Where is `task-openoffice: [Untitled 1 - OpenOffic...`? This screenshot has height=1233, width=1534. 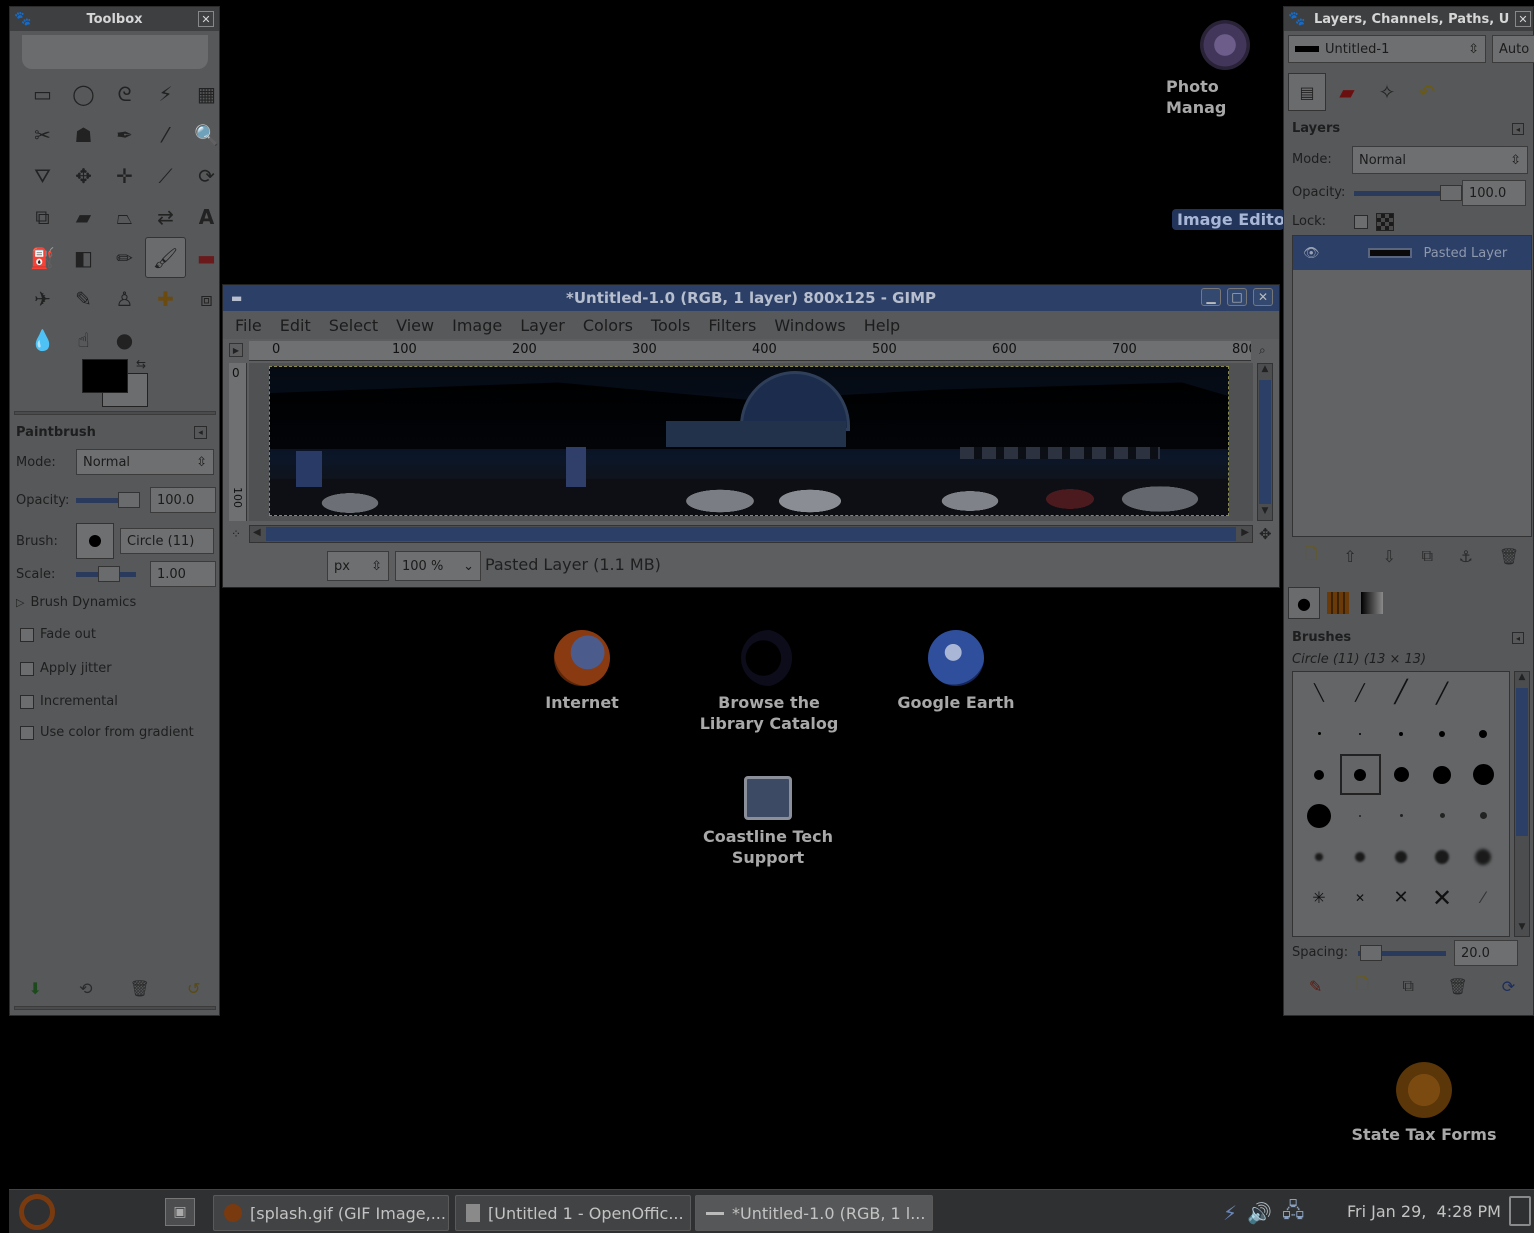 task-openoffice: [Untitled 1 - OpenOffic... is located at coordinates (573, 1213).